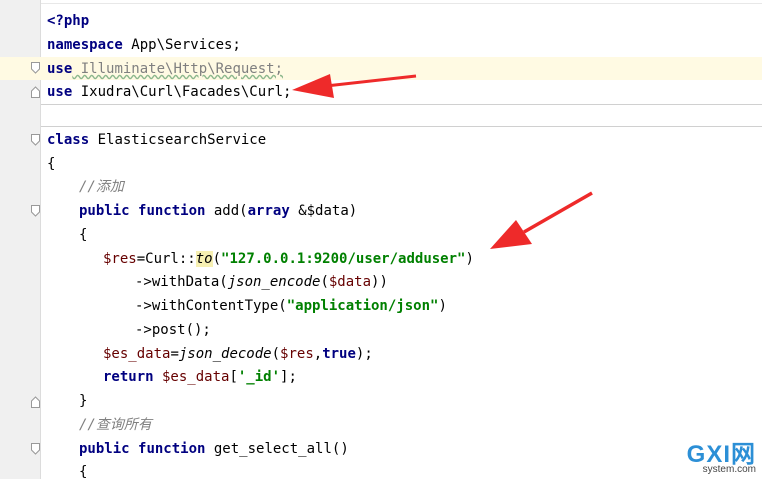 This screenshot has width=762, height=484. Describe the element at coordinates (729, 469) in the screenshot. I see `watermark-site: system.com` at that location.